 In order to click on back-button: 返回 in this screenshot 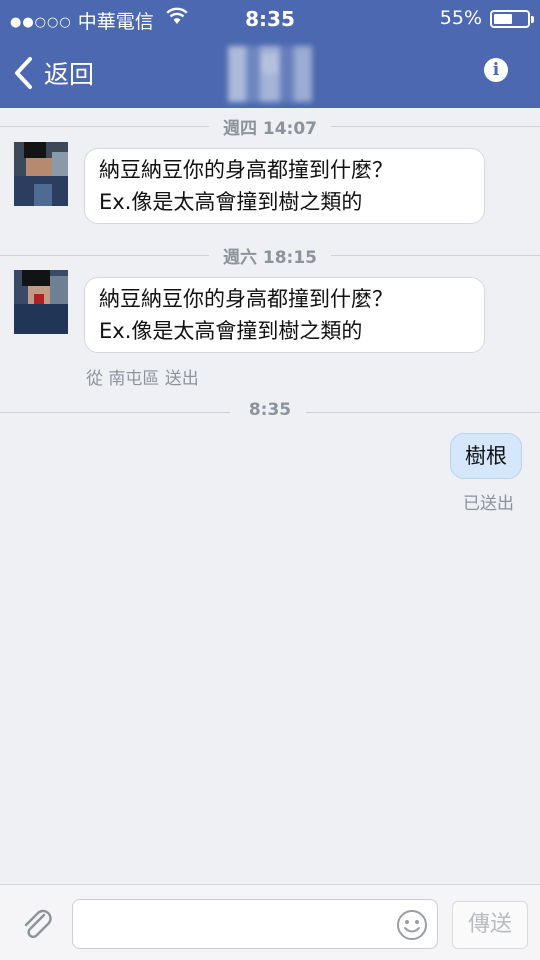, I will do `click(53, 73)`.